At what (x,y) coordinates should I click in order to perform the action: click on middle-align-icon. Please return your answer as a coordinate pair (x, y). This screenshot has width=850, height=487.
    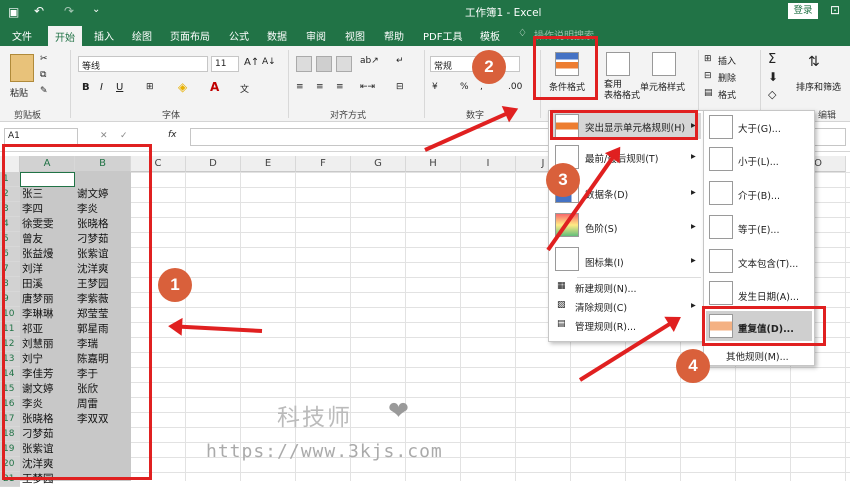
    Looking at the image, I should click on (324, 64).